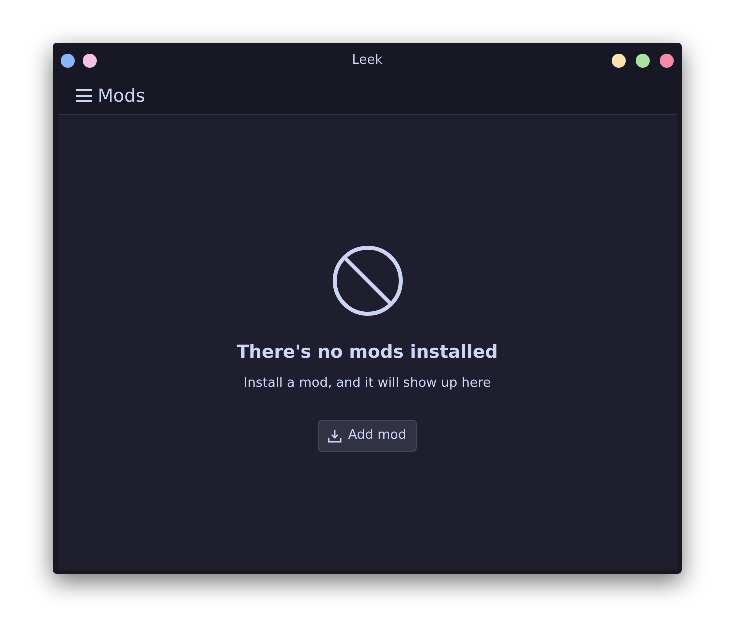 The image size is (735, 640). Describe the element at coordinates (367, 436) in the screenshot. I see `add-mod-button: Add mod` at that location.